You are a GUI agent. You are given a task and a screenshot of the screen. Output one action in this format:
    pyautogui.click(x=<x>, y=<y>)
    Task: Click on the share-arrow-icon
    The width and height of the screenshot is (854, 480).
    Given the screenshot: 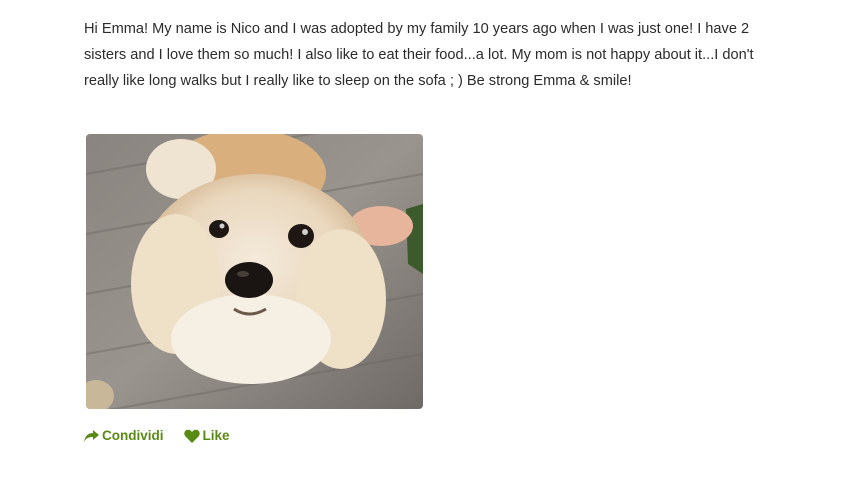 What is the action you would take?
    pyautogui.click(x=91, y=435)
    